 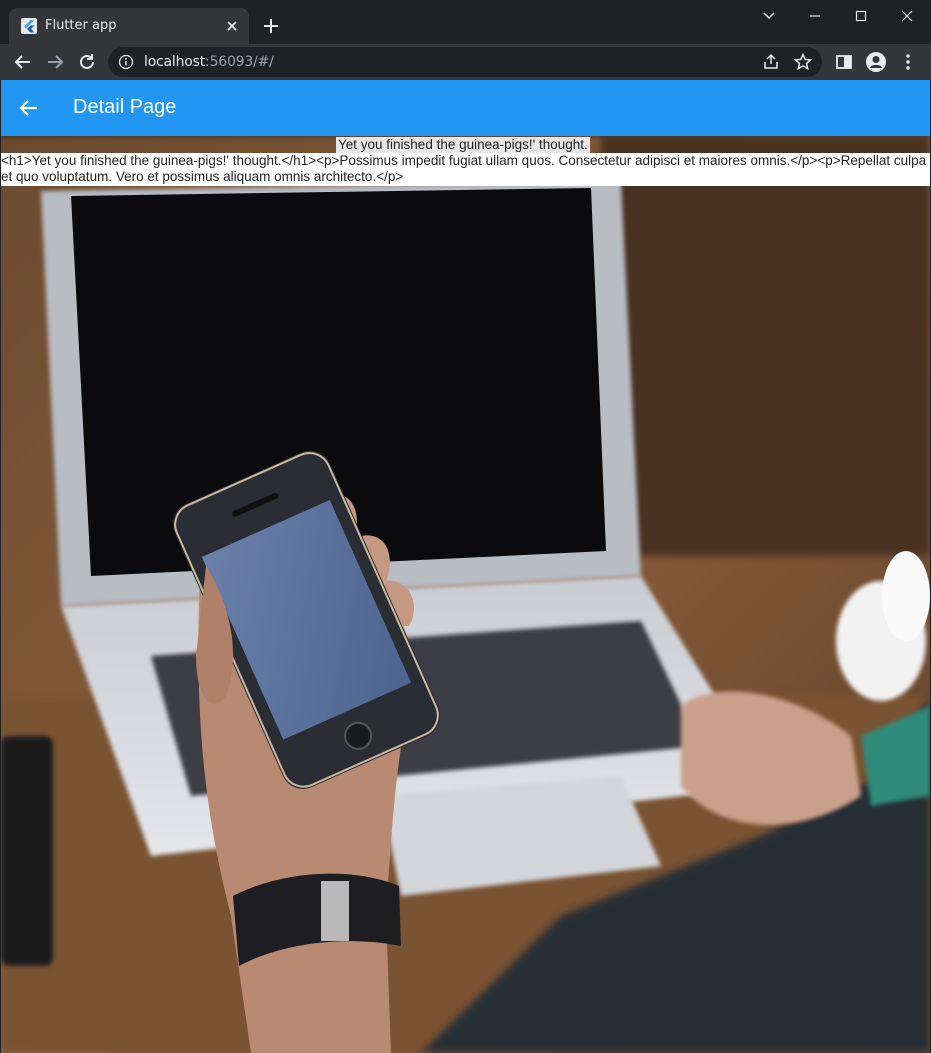 I want to click on browser-titlebar: Flutter app, so click(x=465, y=22).